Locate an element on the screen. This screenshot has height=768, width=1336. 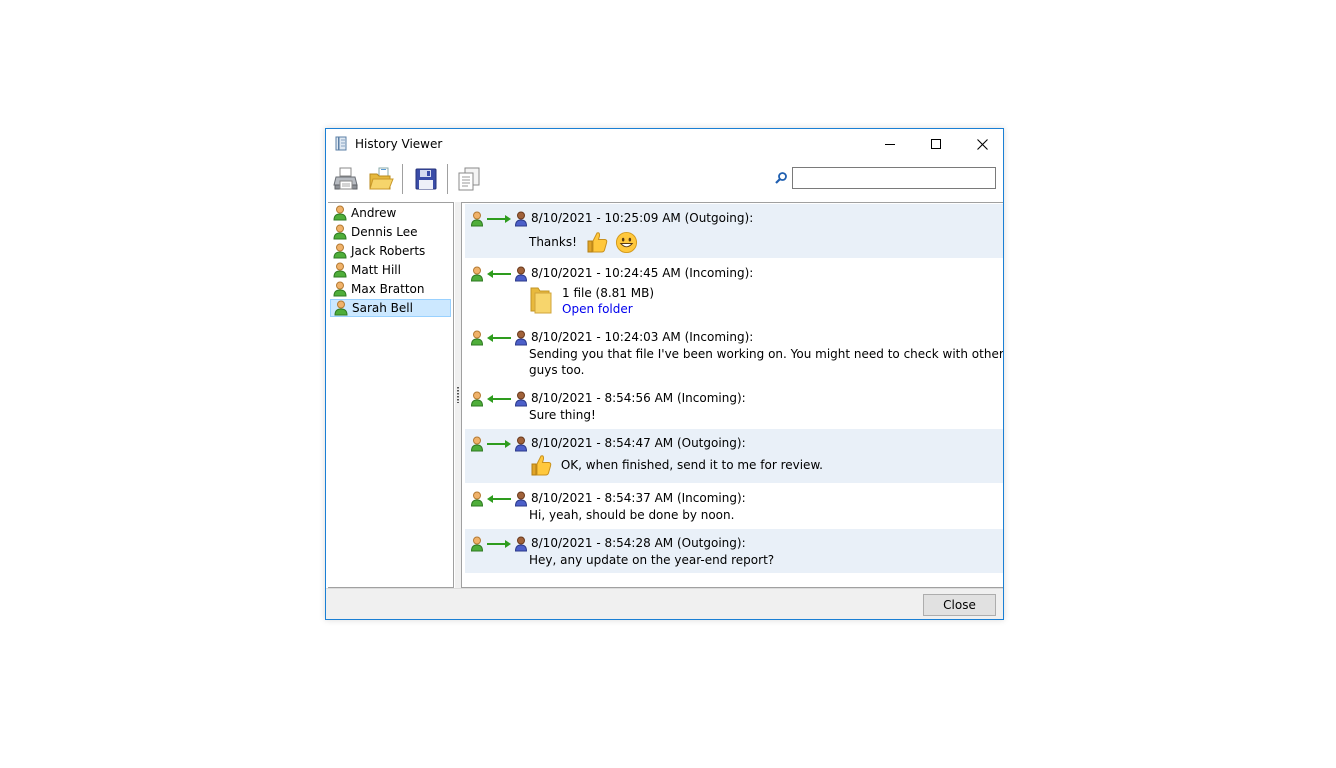
save-button is located at coordinates (426, 179).